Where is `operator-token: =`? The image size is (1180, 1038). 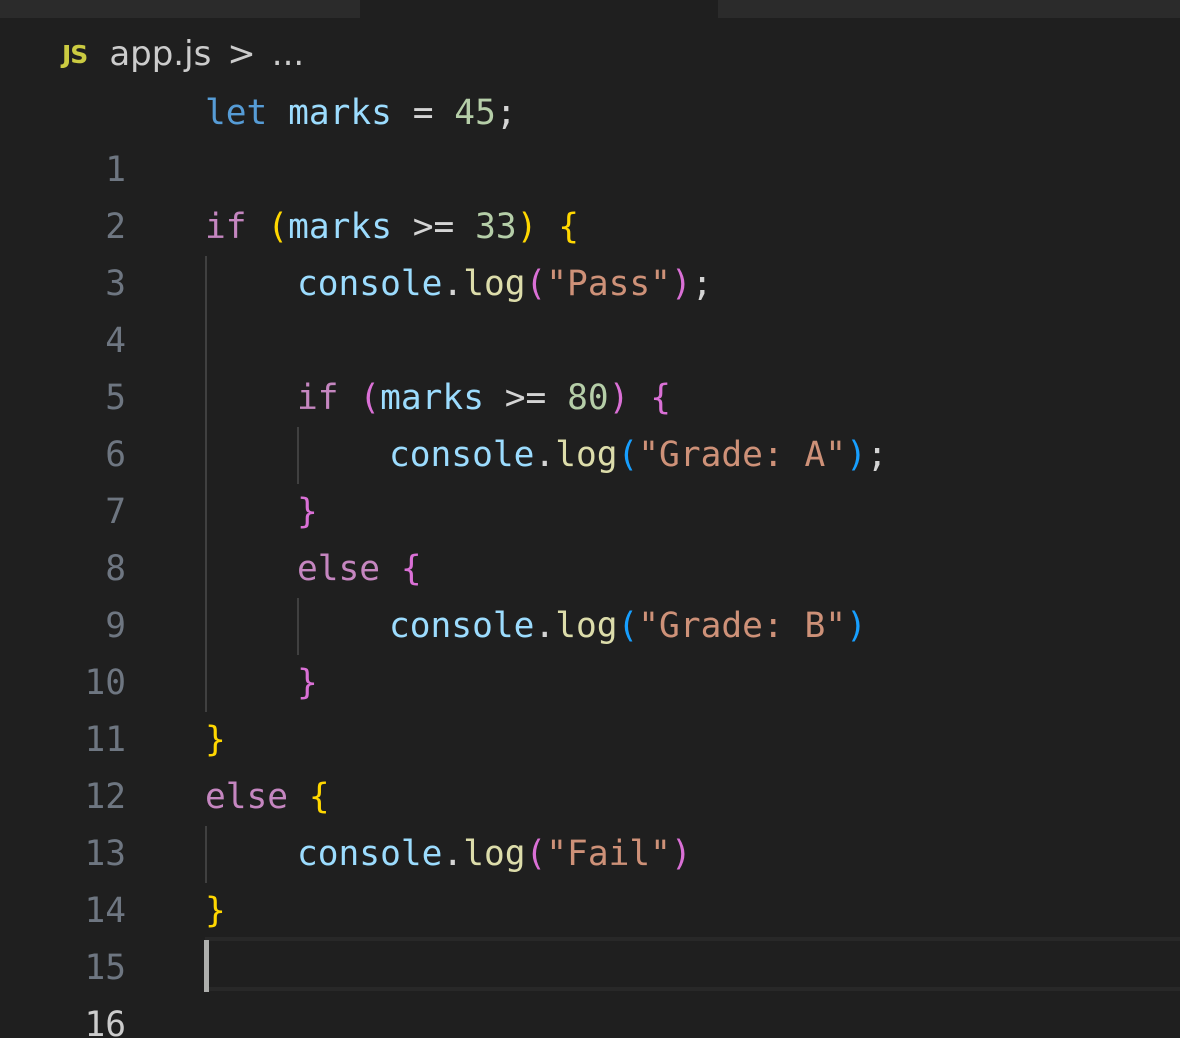
operator-token: = is located at coordinates (423, 113).